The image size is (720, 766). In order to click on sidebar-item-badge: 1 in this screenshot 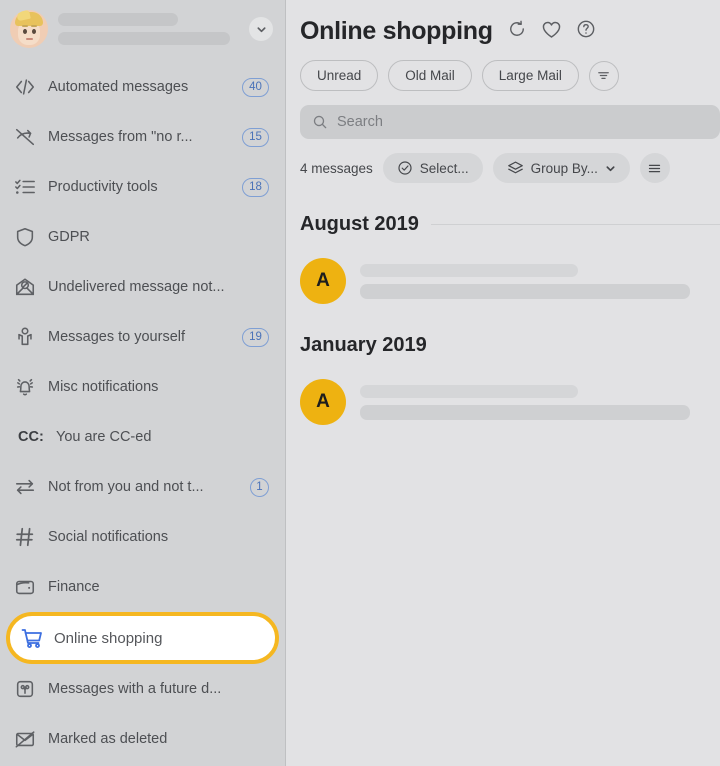, I will do `click(259, 487)`.